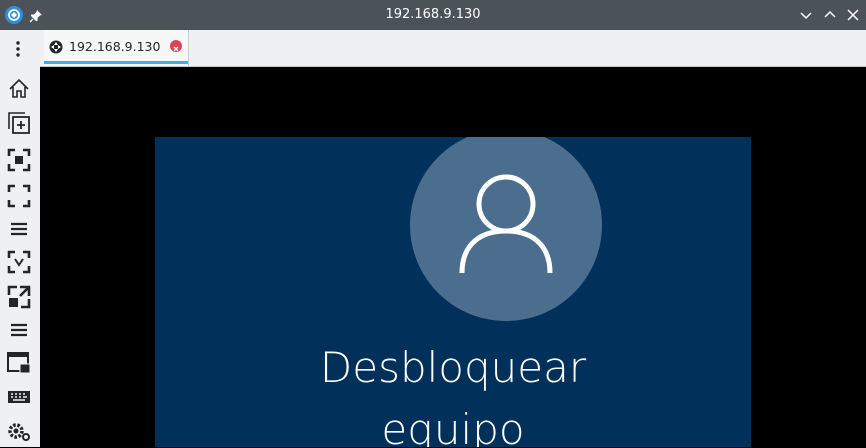 This screenshot has height=448, width=866. I want to click on unlock-title-line2: equipo, so click(453, 426).